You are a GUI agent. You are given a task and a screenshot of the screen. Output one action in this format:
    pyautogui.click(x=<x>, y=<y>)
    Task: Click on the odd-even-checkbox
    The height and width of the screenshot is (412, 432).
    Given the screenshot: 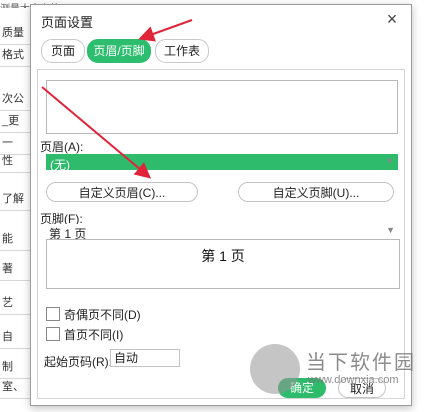 What is the action you would take?
    pyautogui.click(x=53, y=314)
    